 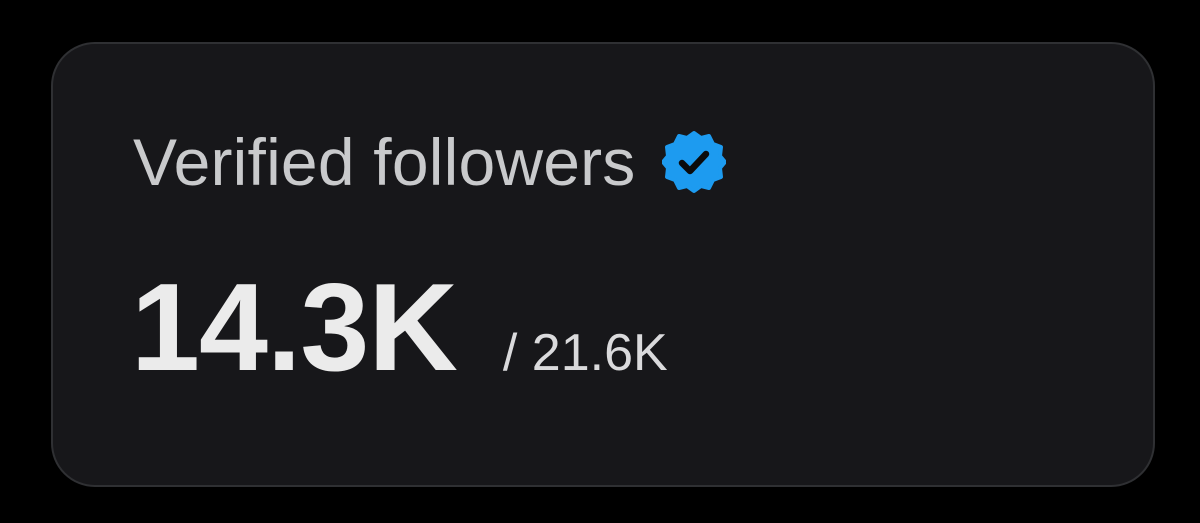 What do you see at coordinates (294, 328) in the screenshot?
I see `verified-follower-count: 14.3K` at bounding box center [294, 328].